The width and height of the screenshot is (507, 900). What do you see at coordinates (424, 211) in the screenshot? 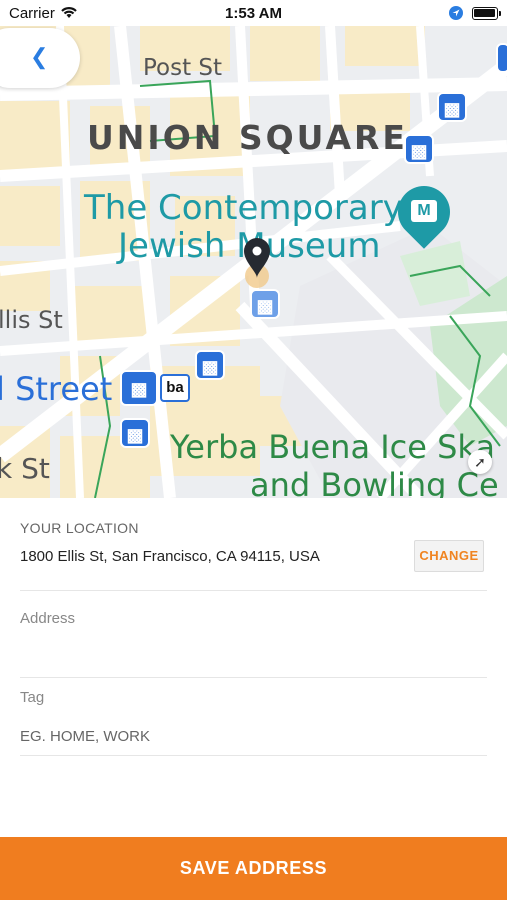
I see `museum-icon: M` at bounding box center [424, 211].